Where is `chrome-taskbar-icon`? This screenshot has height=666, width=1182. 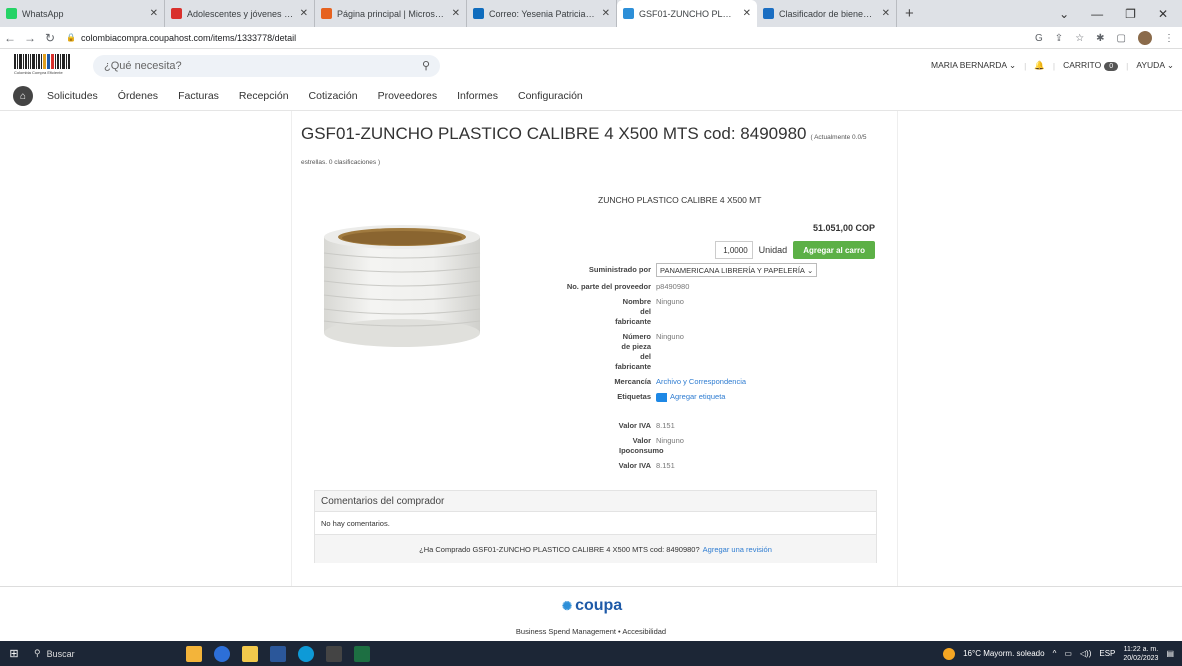 chrome-taskbar-icon is located at coordinates (222, 653).